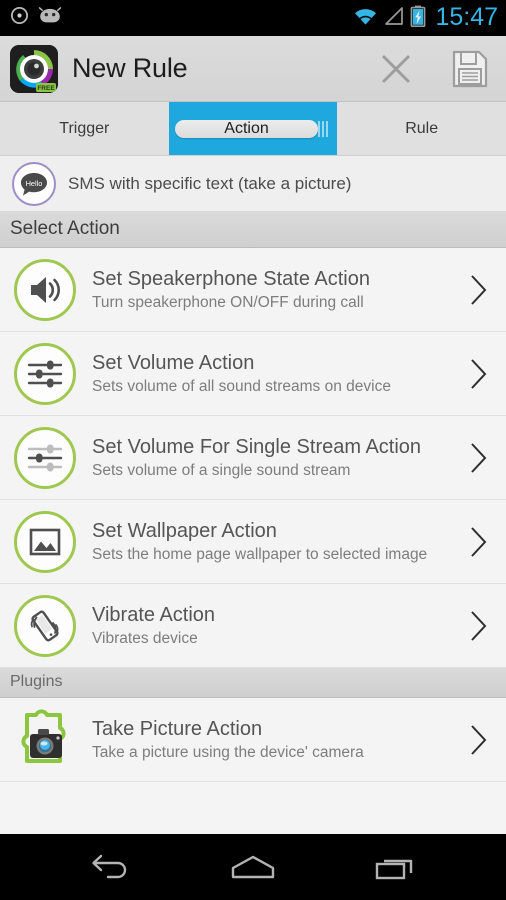 The height and width of the screenshot is (900, 506). I want to click on tab-action-pill: Action, so click(246, 128).